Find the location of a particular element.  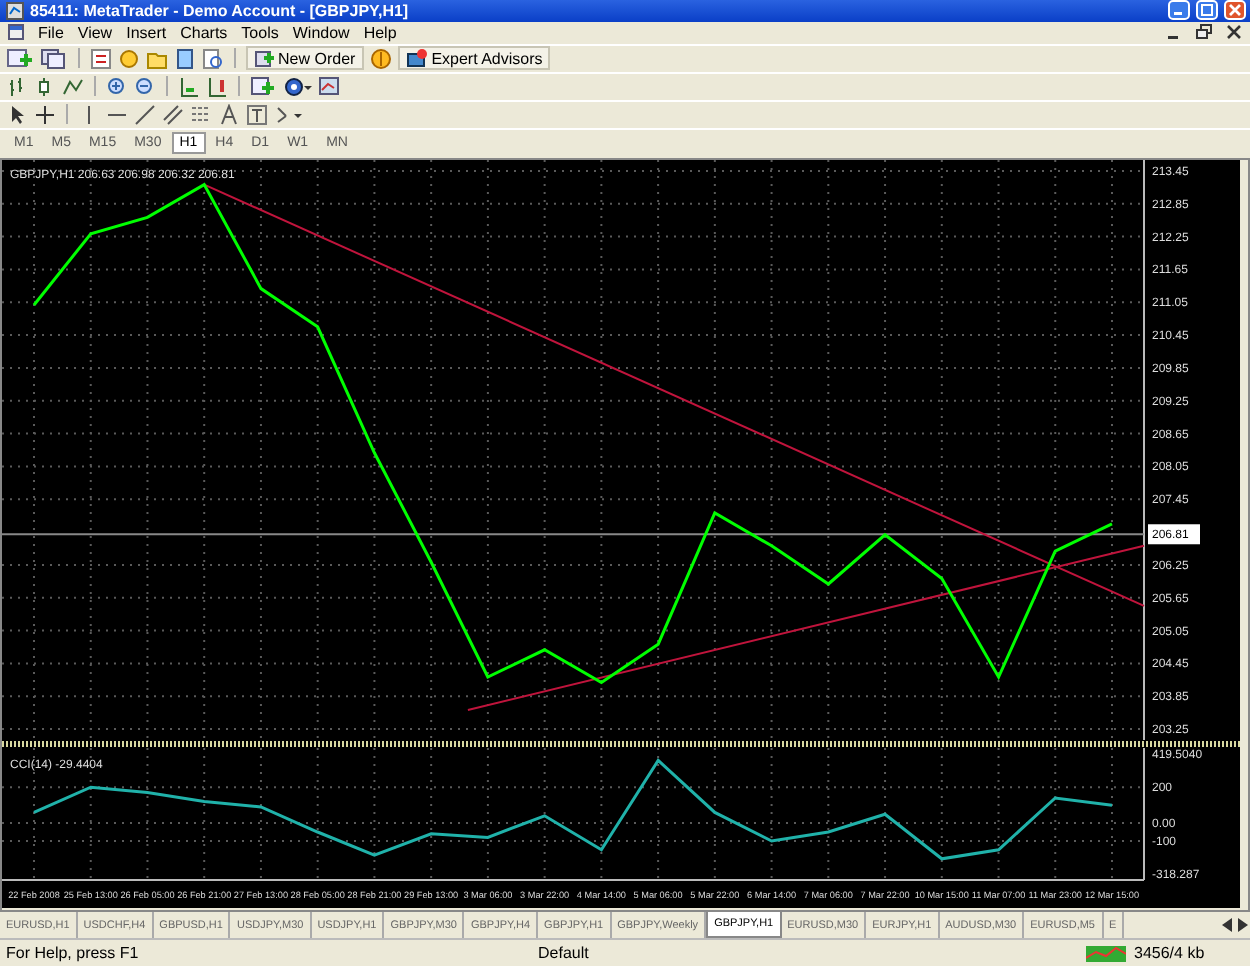

crosshair-icon is located at coordinates (45, 114).